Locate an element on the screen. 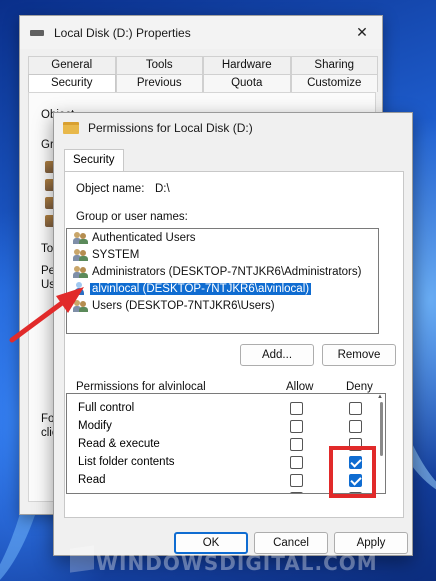 Image resolution: width=436 pixels, height=581 pixels. annotation-arrow-icon is located at coordinates (46, 315).